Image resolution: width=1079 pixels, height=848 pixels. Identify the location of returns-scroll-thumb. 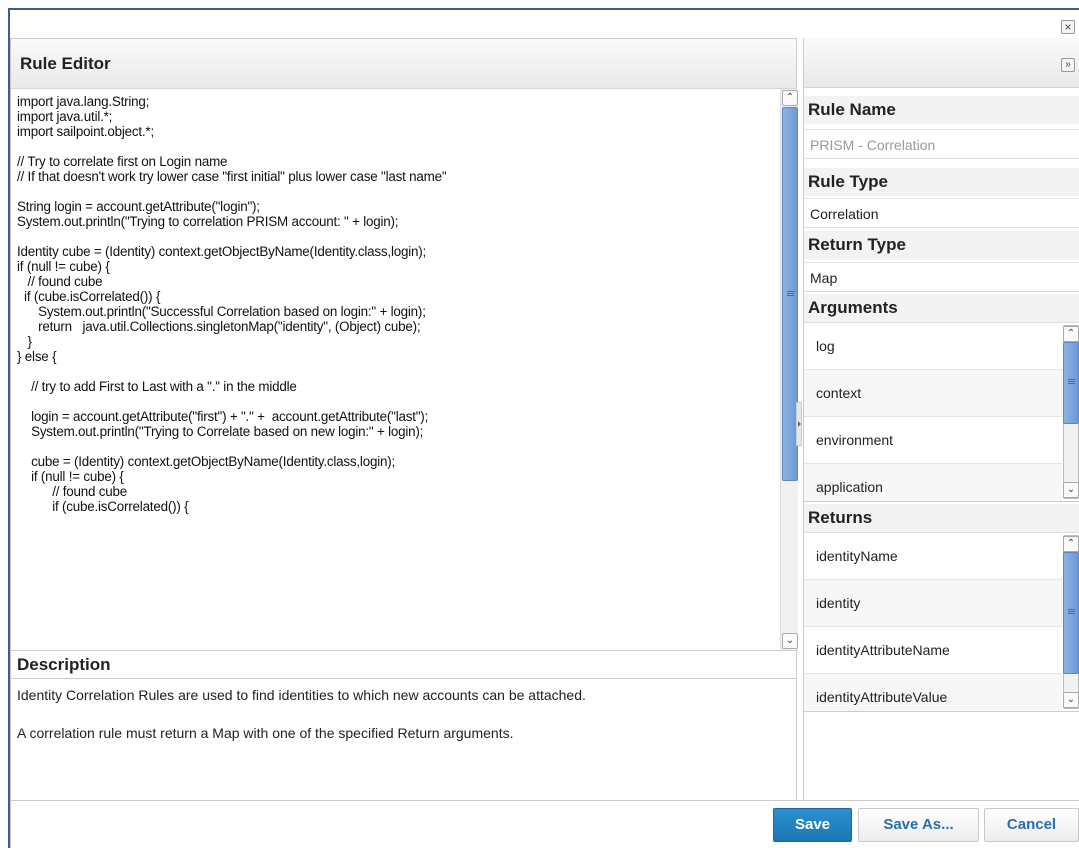
(1071, 613).